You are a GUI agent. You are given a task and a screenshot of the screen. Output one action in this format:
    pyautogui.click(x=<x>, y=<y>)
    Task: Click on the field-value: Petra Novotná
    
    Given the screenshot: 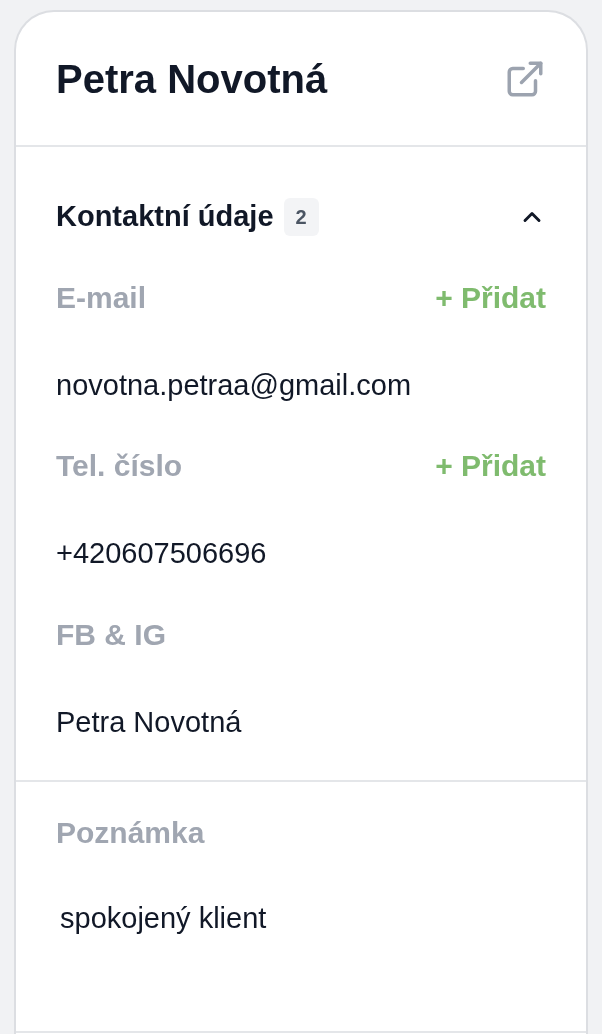 What is the action you would take?
    pyautogui.click(x=149, y=722)
    